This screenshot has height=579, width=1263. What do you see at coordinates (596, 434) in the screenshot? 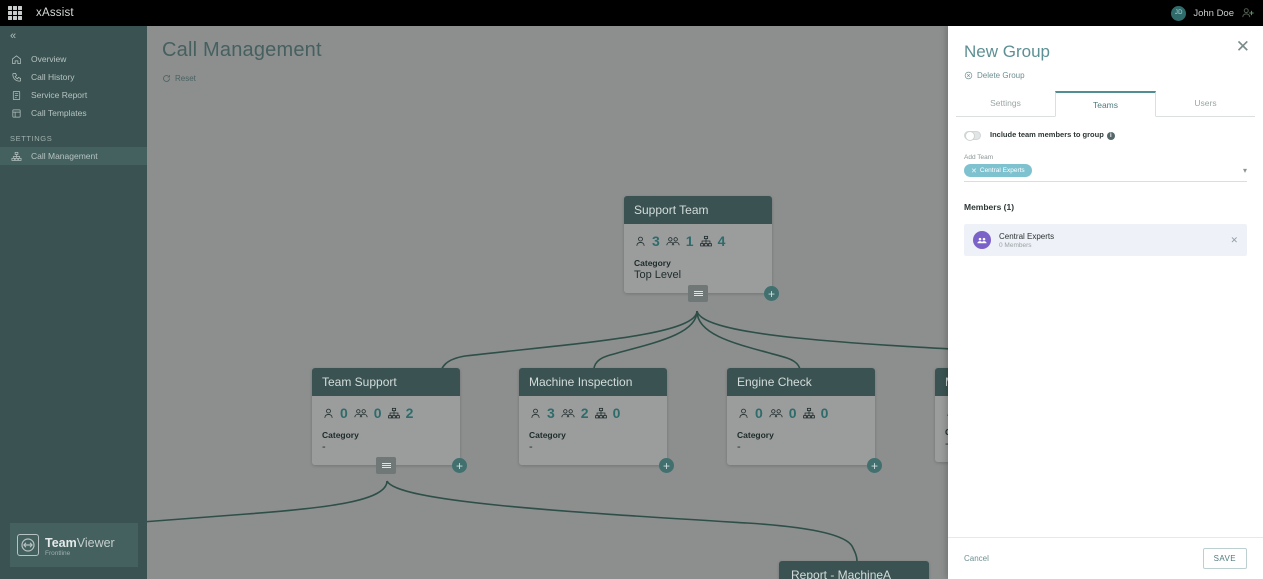
I see `node-body: 3 2 0 Category - +` at bounding box center [596, 434].